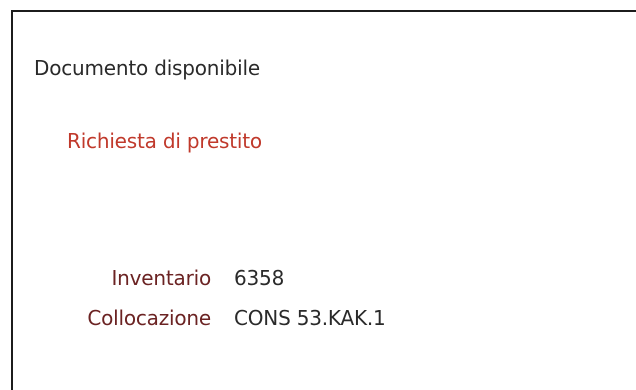 This screenshot has width=636, height=390. What do you see at coordinates (259, 278) in the screenshot?
I see `inventory-value: 6358` at bounding box center [259, 278].